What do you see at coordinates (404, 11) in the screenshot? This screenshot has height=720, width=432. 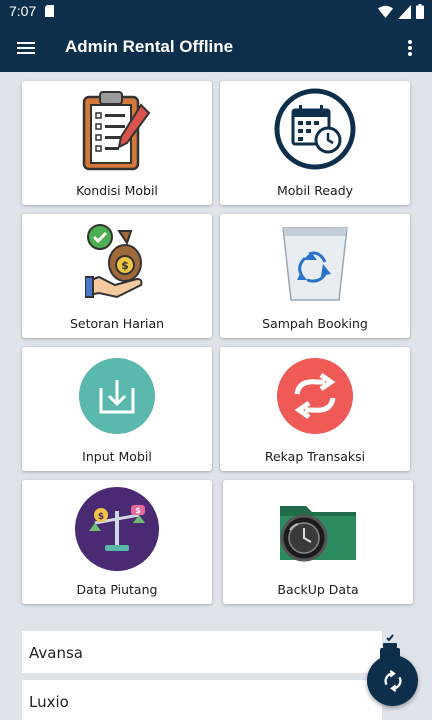 I see `signal-icon` at bounding box center [404, 11].